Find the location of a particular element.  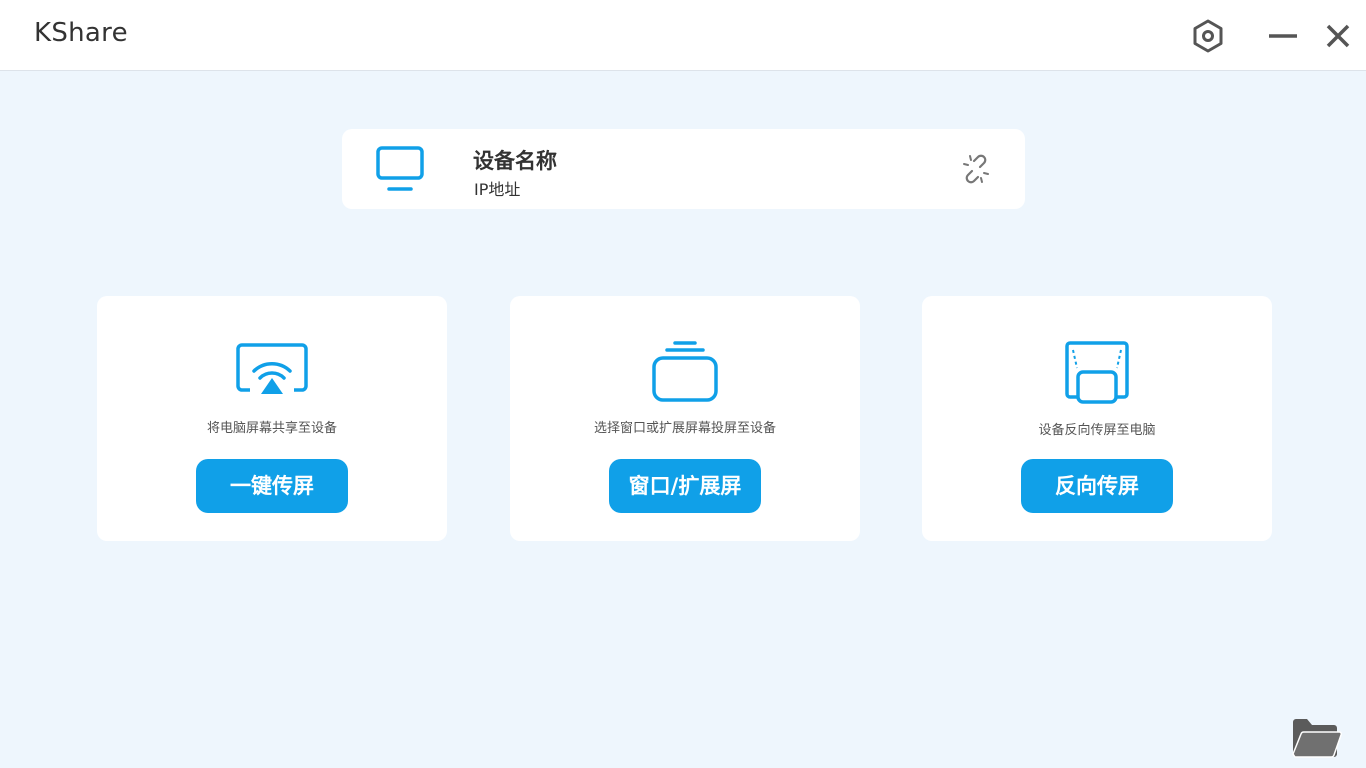

reverse-cast-icon is located at coordinates (1097, 372).